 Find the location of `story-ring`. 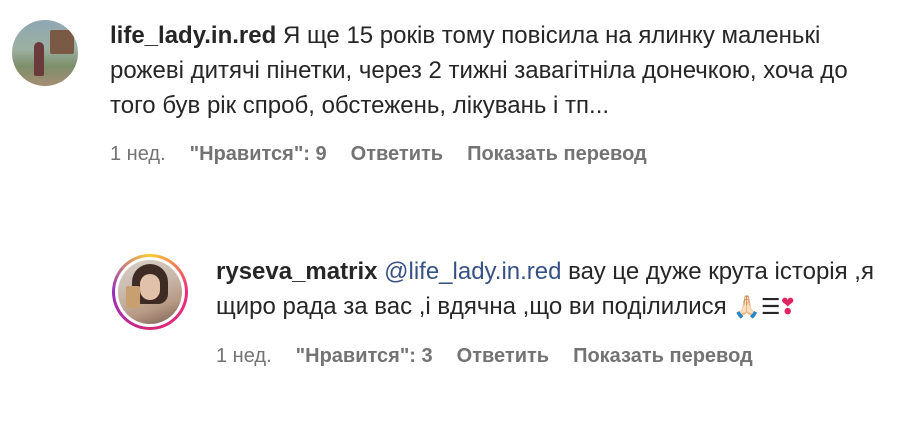

story-ring is located at coordinates (150, 292).